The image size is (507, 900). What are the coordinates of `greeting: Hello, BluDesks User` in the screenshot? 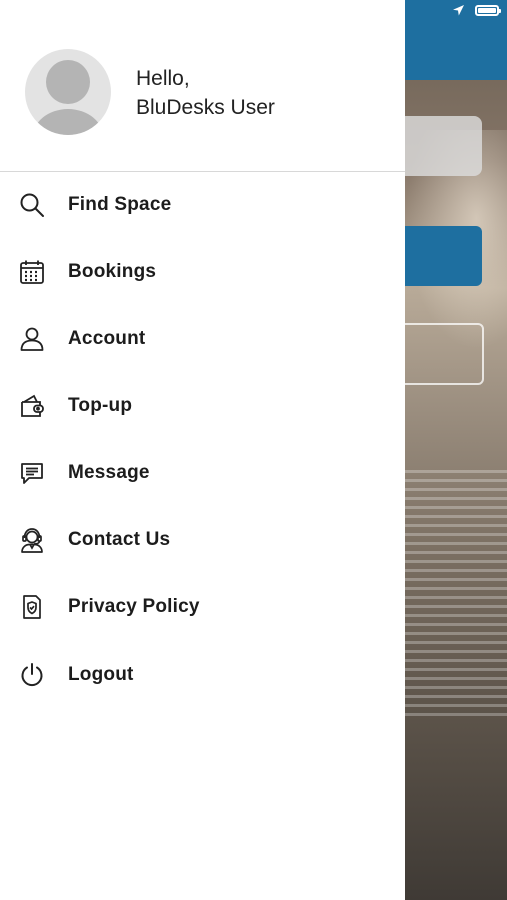 It's located at (205, 93).